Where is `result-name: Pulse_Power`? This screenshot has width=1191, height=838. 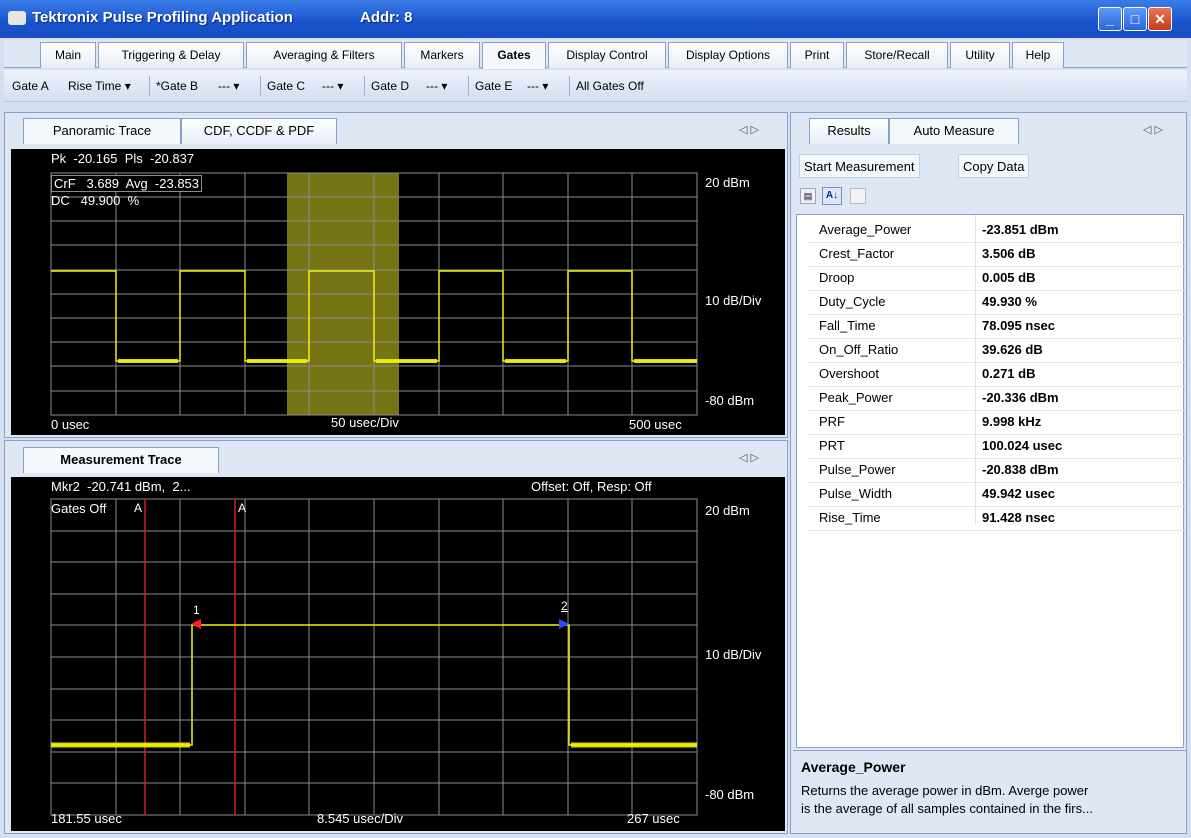
result-name: Pulse_Power is located at coordinates (857, 469).